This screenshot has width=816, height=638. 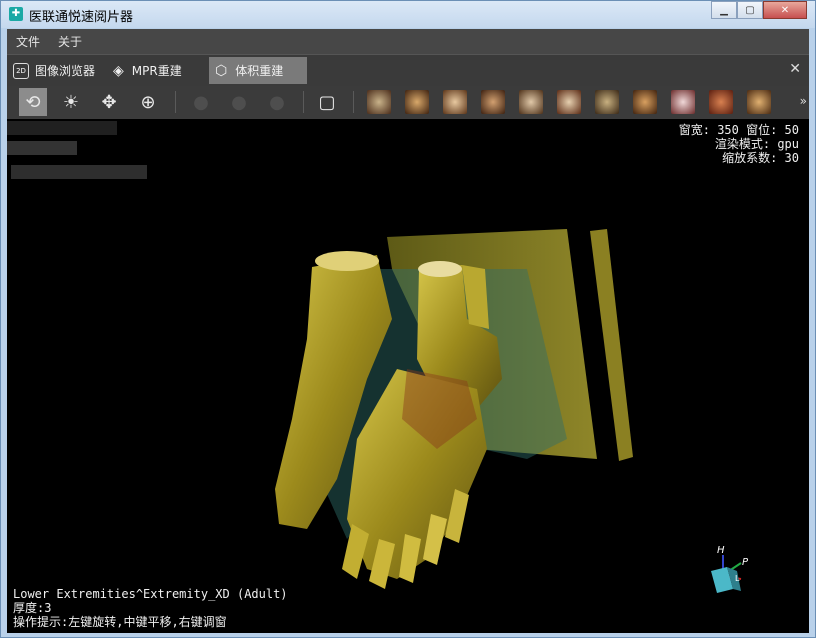 I want to click on preset-body-skin-icon, so click(x=721, y=102).